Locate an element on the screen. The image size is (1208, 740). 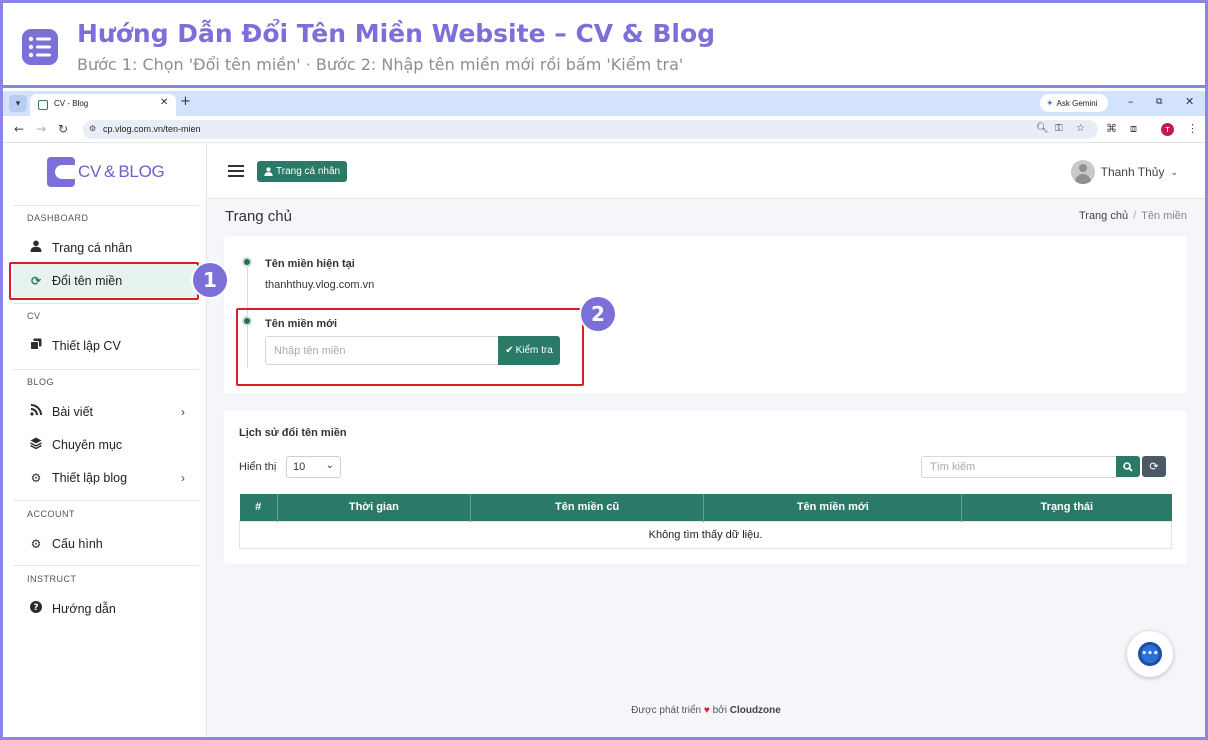
sidebar-item-label: Chuyên mục is located at coordinates (87, 444).